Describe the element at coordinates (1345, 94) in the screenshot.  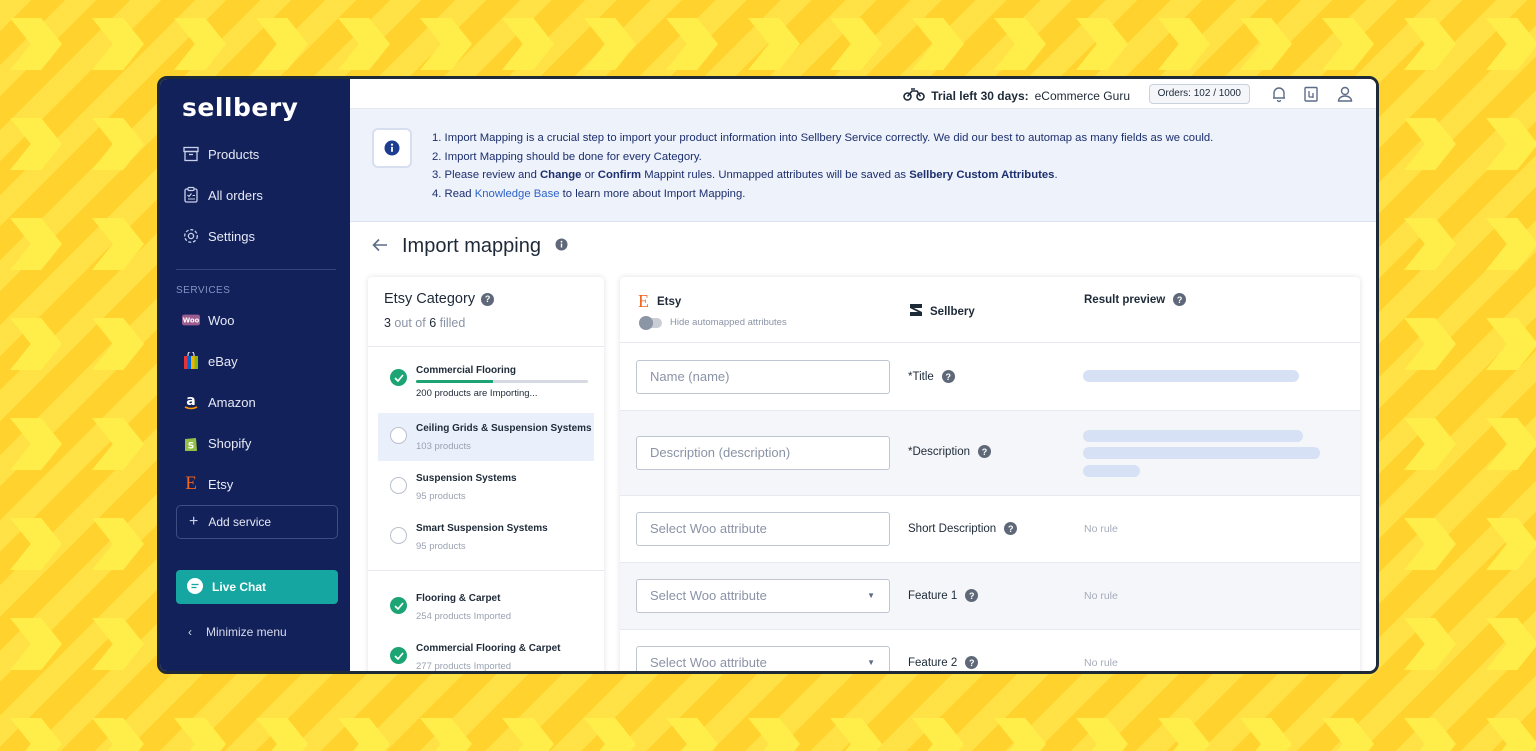
I see `user-icon` at that location.